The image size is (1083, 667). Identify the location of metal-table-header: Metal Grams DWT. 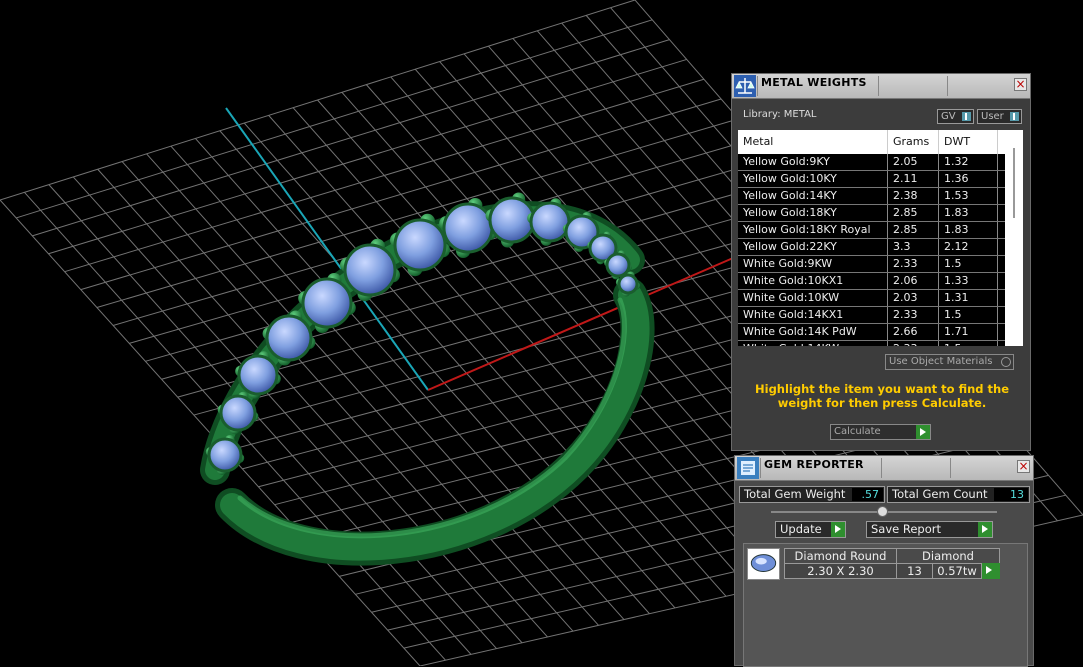
(871, 142).